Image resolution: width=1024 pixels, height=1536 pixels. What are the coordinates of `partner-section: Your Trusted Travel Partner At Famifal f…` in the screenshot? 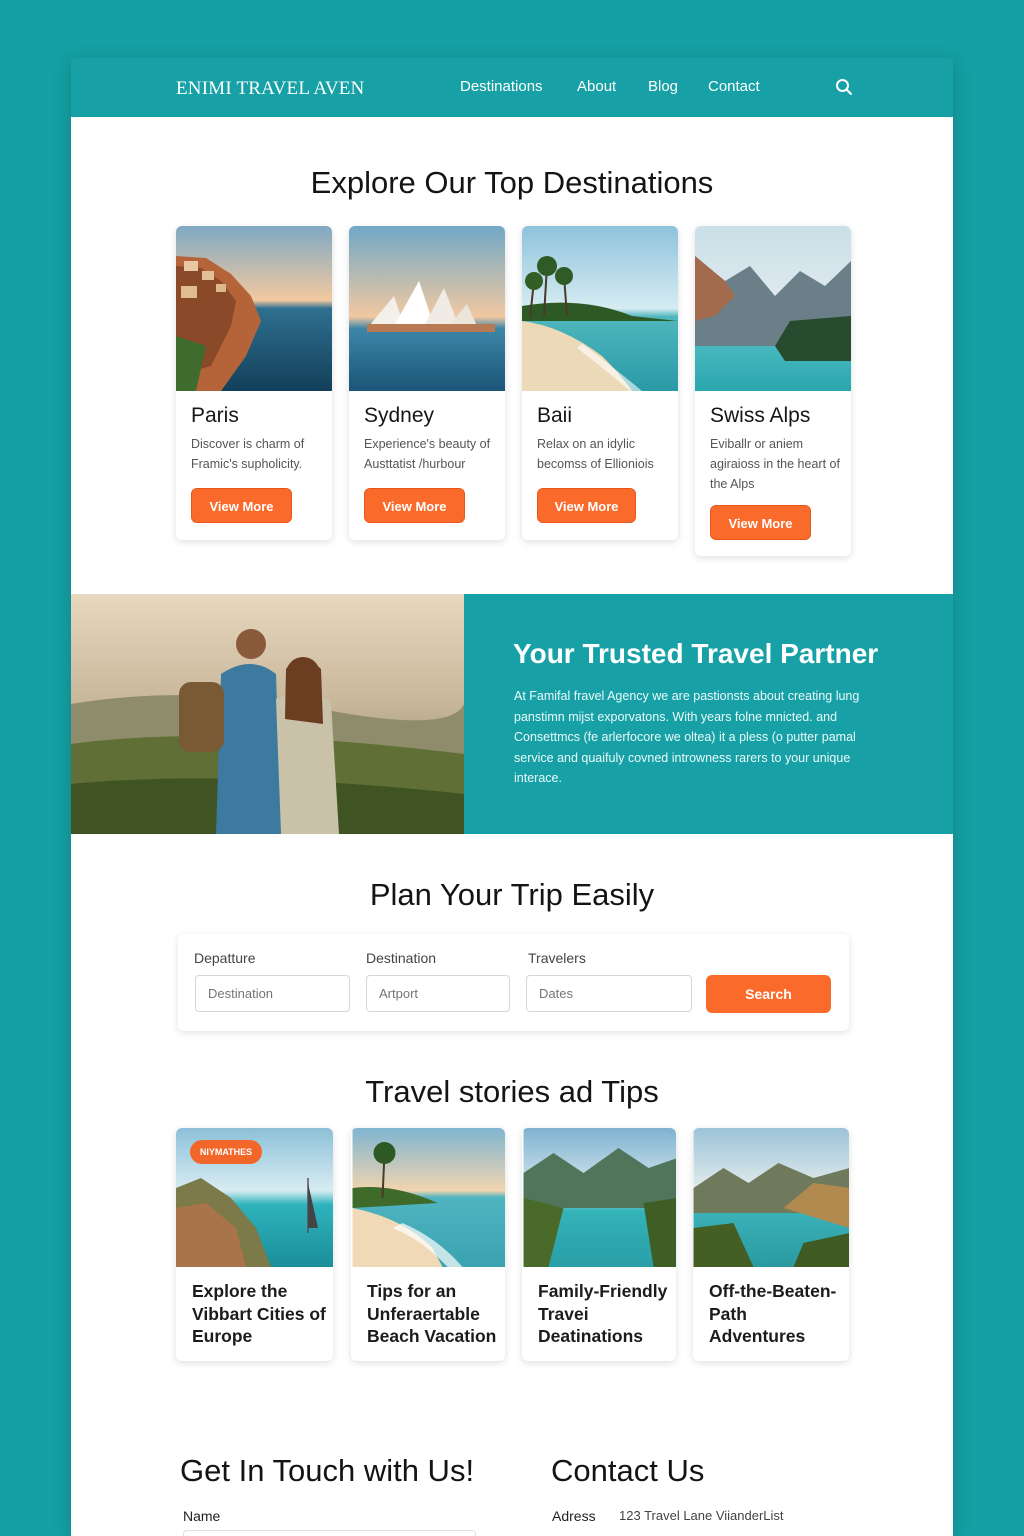 It's located at (708, 714).